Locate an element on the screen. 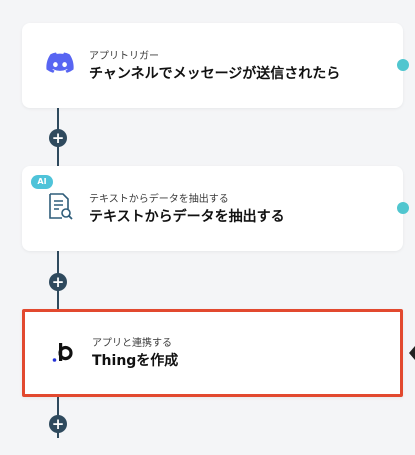  step-subtitle: テキストからデータを抽出する is located at coordinates (159, 199).